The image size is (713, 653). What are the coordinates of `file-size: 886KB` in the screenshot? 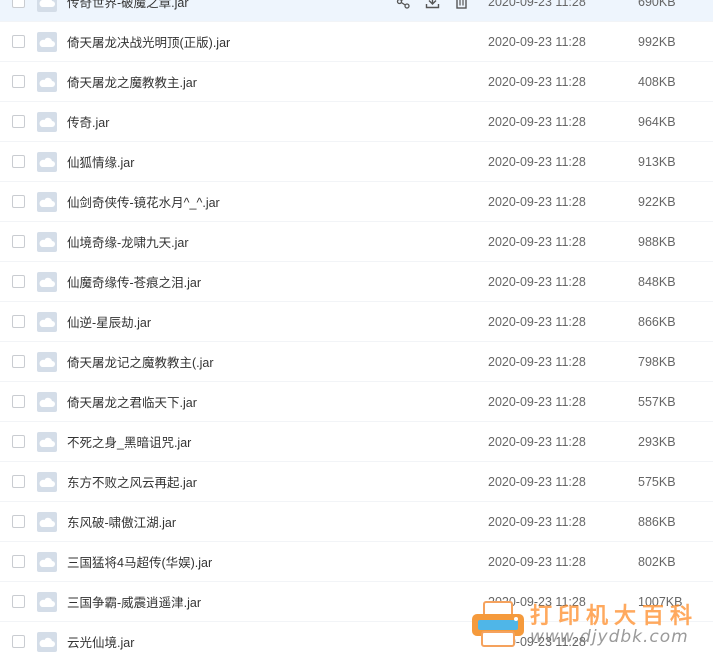 It's located at (657, 521).